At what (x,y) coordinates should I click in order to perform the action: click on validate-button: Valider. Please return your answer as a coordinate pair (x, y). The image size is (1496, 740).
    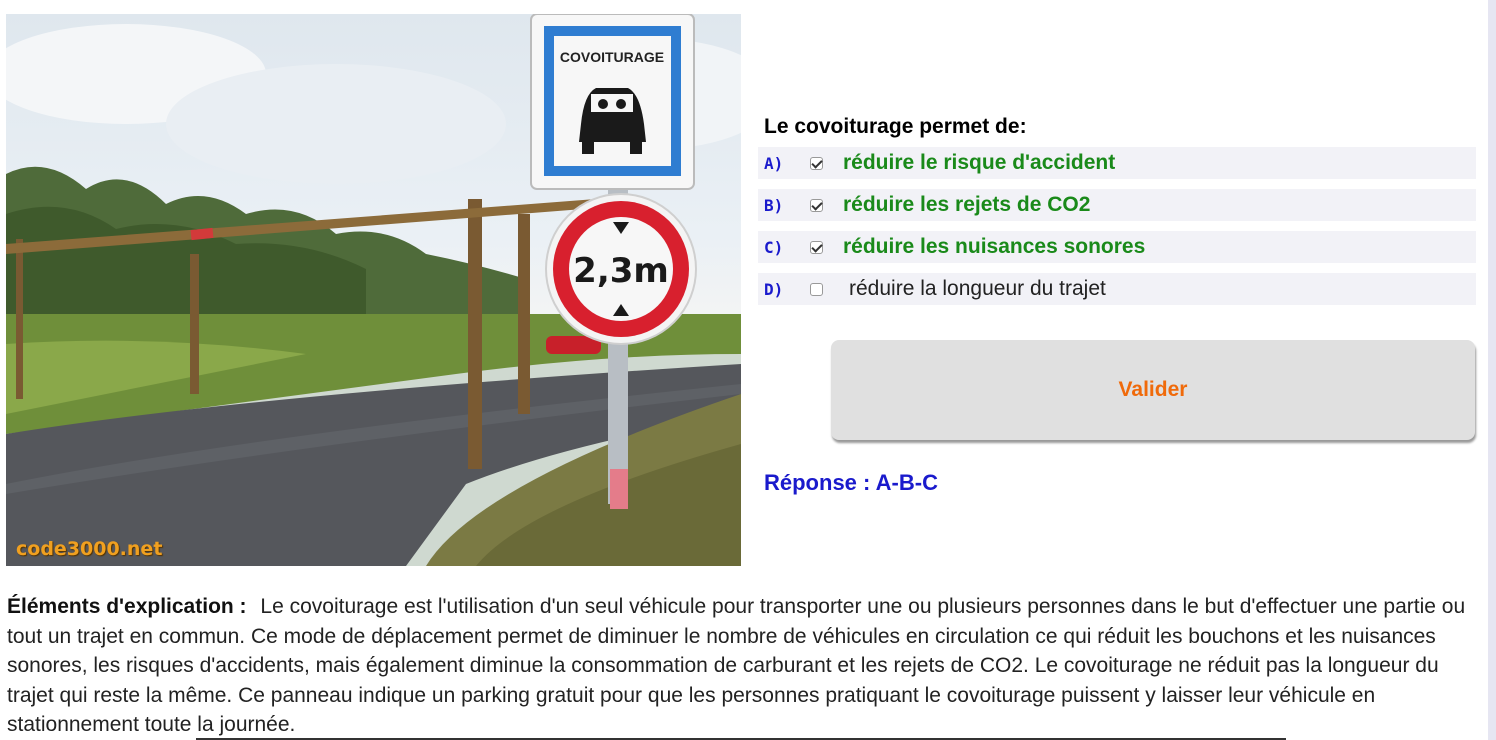
    Looking at the image, I should click on (1153, 390).